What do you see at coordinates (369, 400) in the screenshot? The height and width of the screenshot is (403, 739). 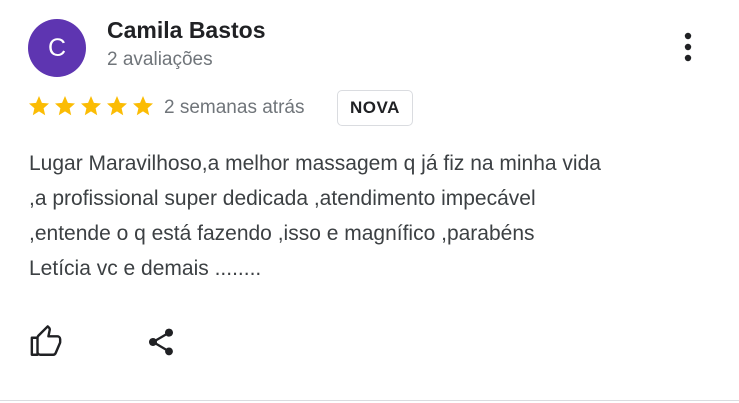 I see `divider` at bounding box center [369, 400].